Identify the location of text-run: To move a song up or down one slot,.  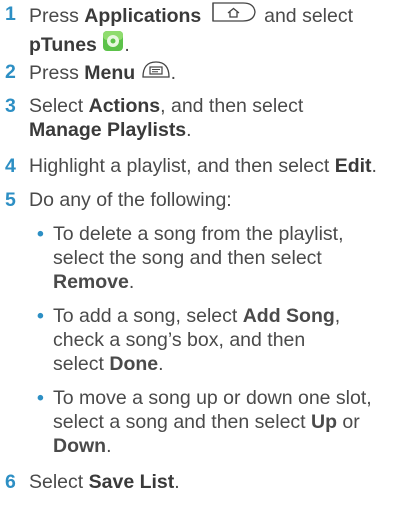
(212, 398).